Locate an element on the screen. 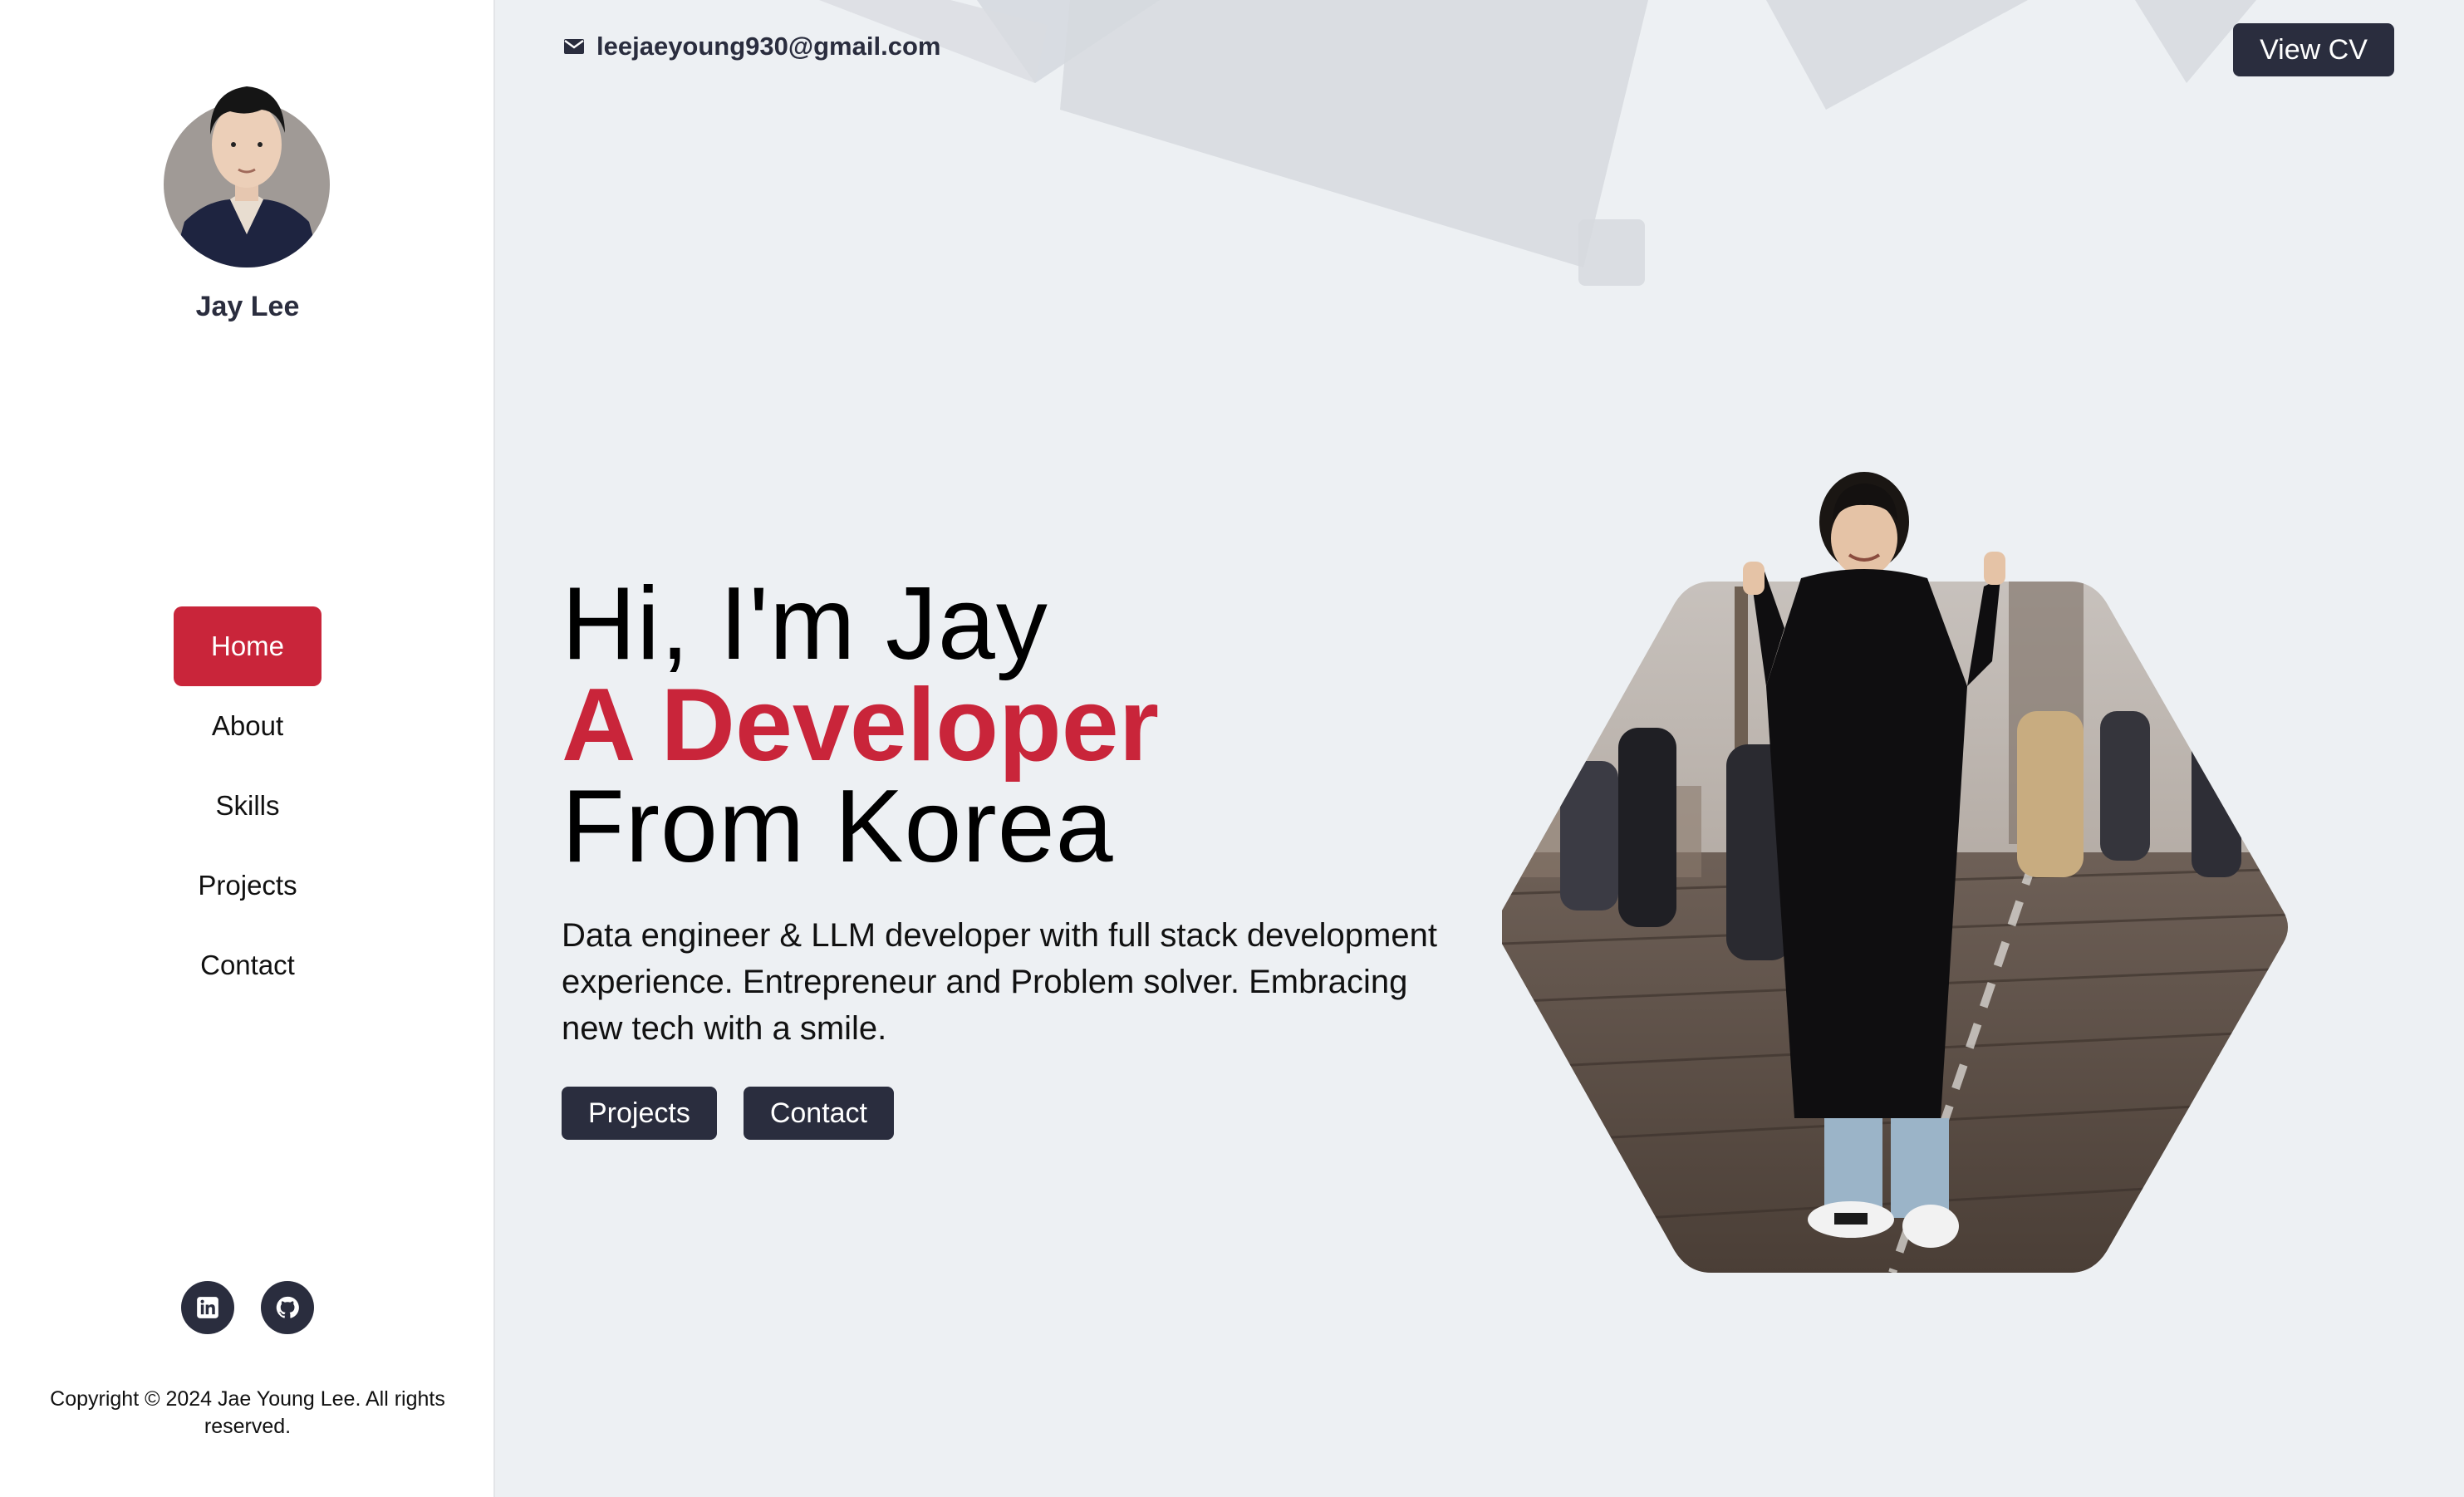 This screenshot has height=1497, width=2464. social-links is located at coordinates (247, 1307).